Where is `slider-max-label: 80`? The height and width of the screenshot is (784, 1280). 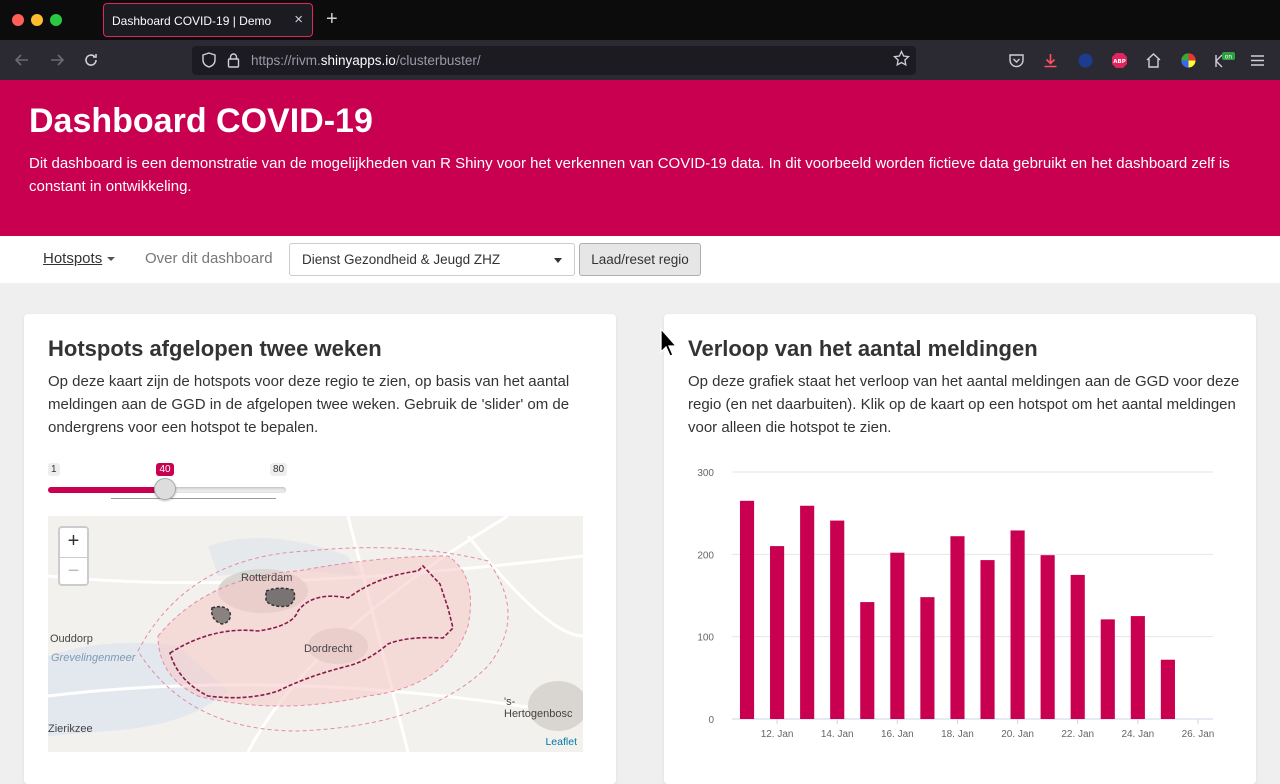
slider-max-label: 80 is located at coordinates (279, 469).